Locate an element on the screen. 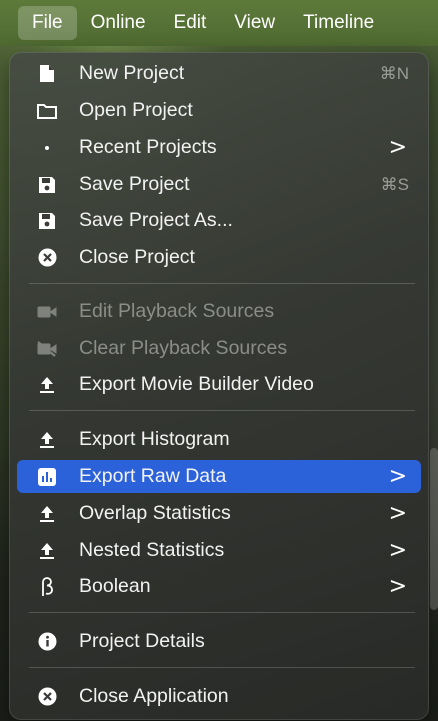  menu-item-close-application: Close Application is located at coordinates (219, 696).